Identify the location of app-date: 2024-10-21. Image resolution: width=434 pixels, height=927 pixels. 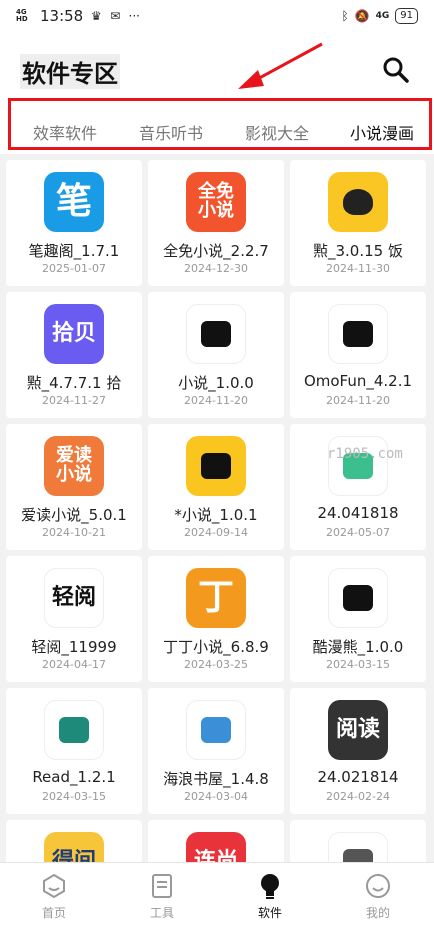
(74, 532).